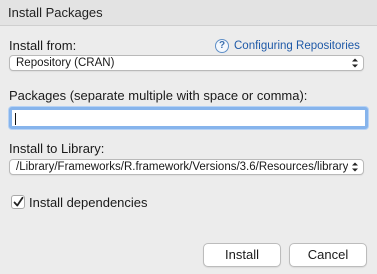 The width and height of the screenshot is (377, 274). What do you see at coordinates (43, 45) in the screenshot?
I see `install-from-label: Install from:` at bounding box center [43, 45].